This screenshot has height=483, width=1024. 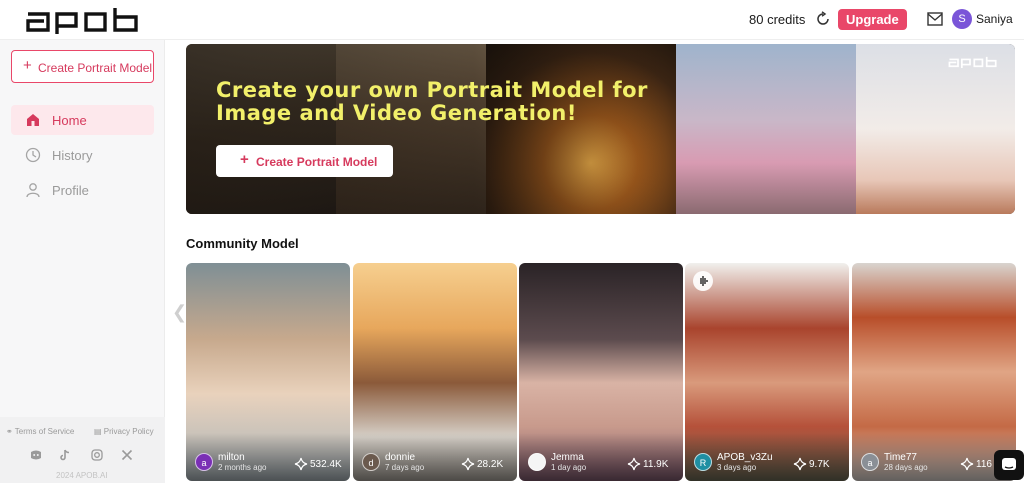 What do you see at coordinates (962, 19) in the screenshot?
I see `user-avatar: S` at bounding box center [962, 19].